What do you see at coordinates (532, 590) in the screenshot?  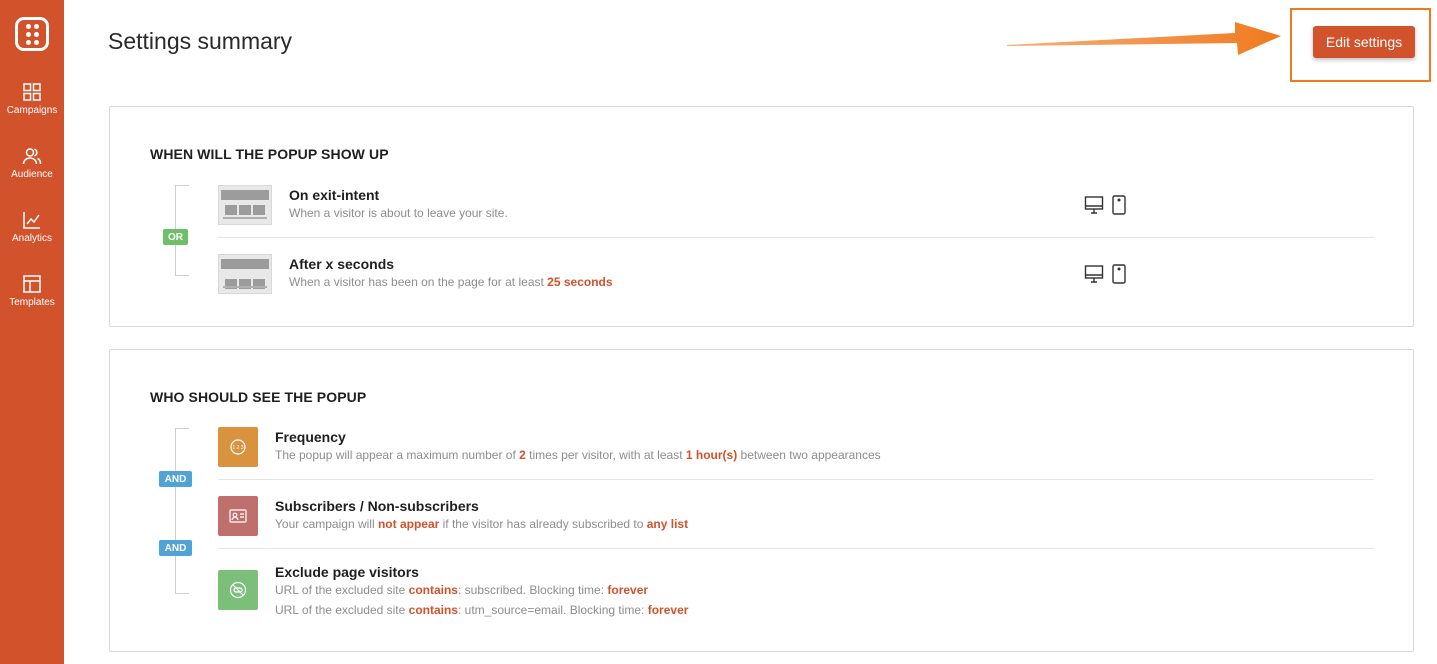 I see `desc-text: : subscribed. Blocking time:` at bounding box center [532, 590].